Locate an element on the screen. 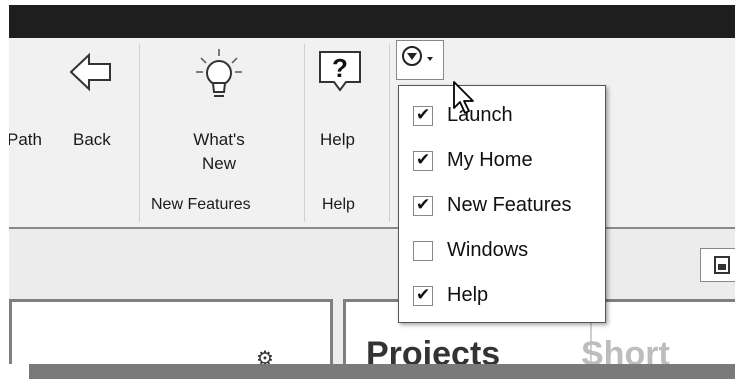 The image size is (735, 379). left-panel: ⚙ is located at coordinates (171, 331).